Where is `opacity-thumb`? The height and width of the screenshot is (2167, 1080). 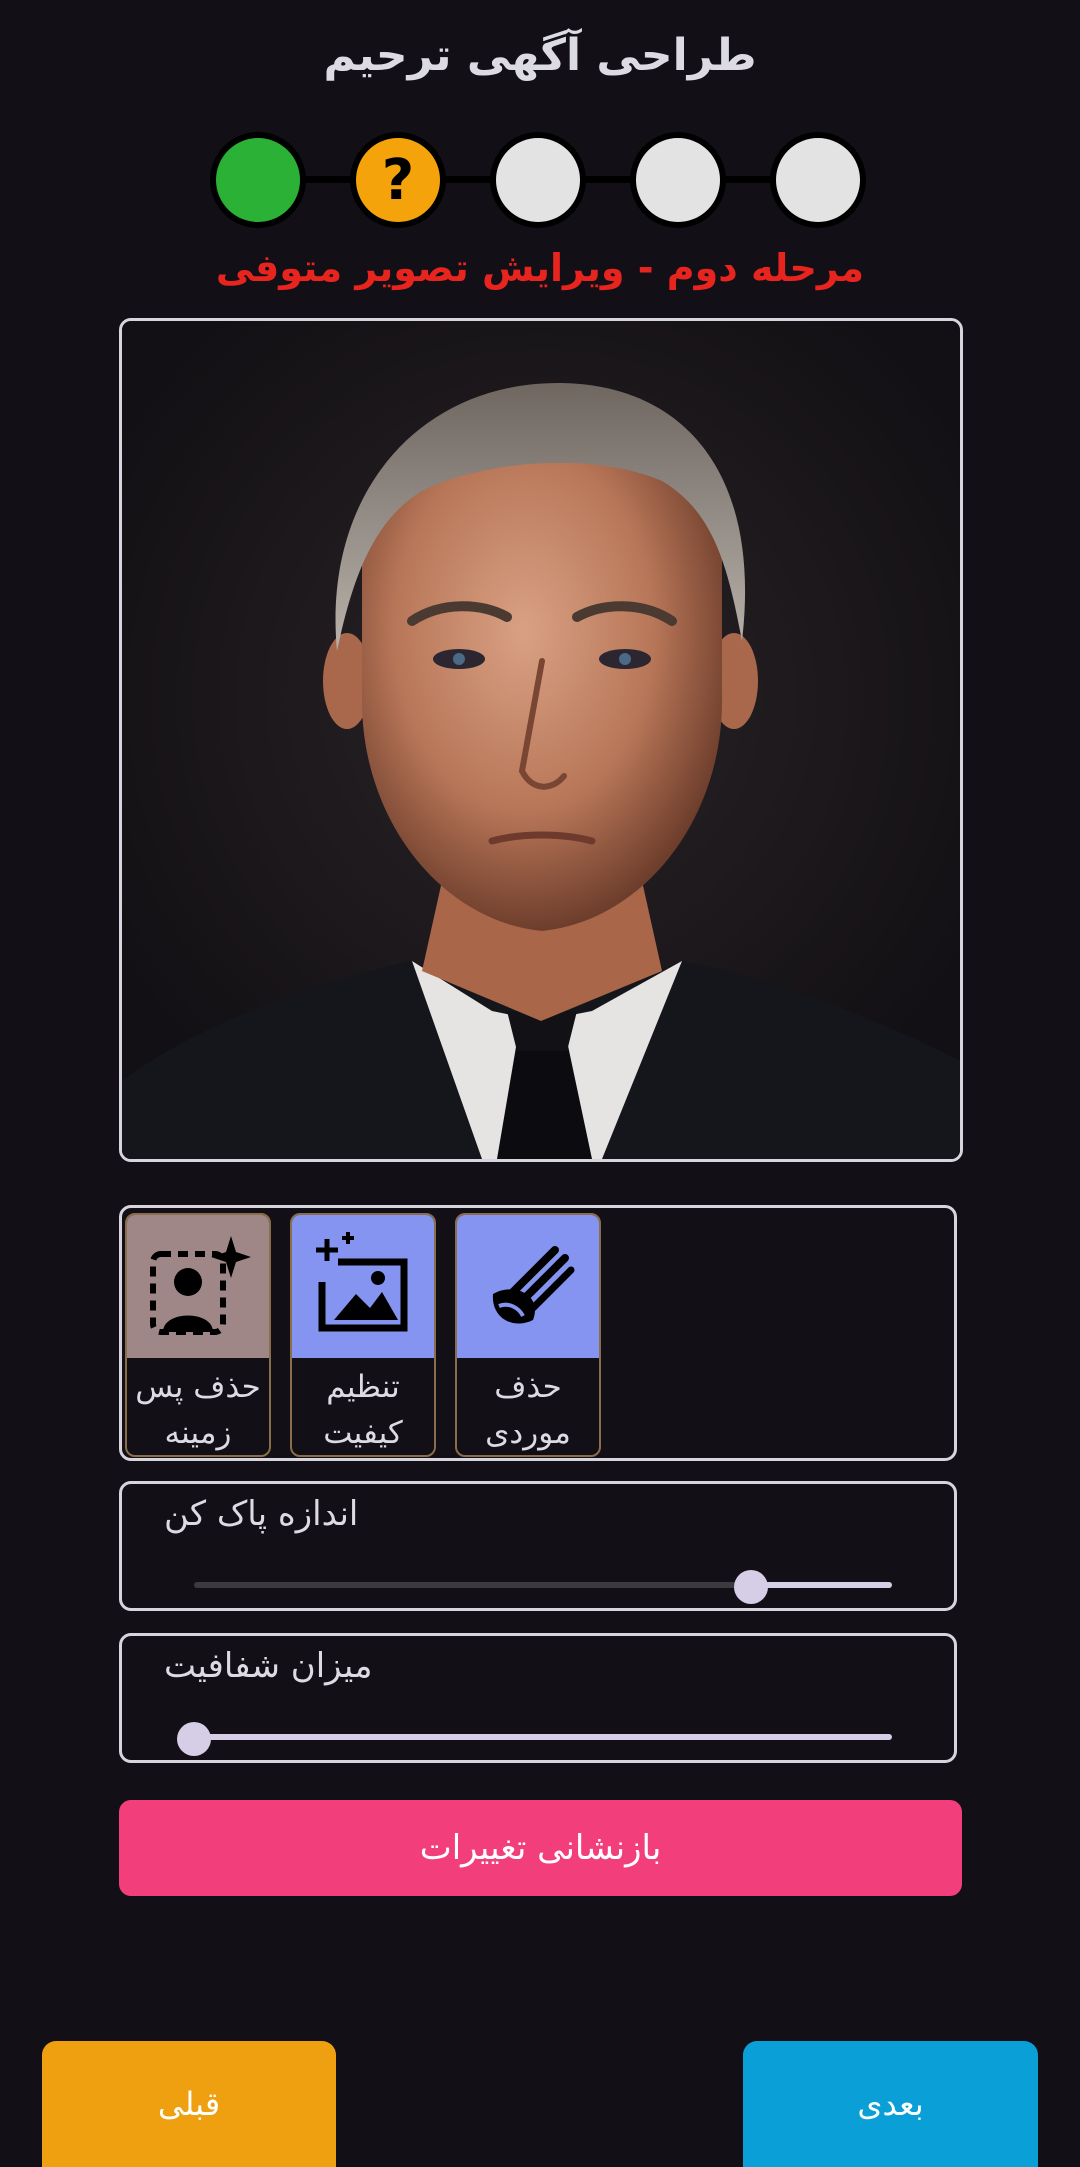 opacity-thumb is located at coordinates (194, 1739).